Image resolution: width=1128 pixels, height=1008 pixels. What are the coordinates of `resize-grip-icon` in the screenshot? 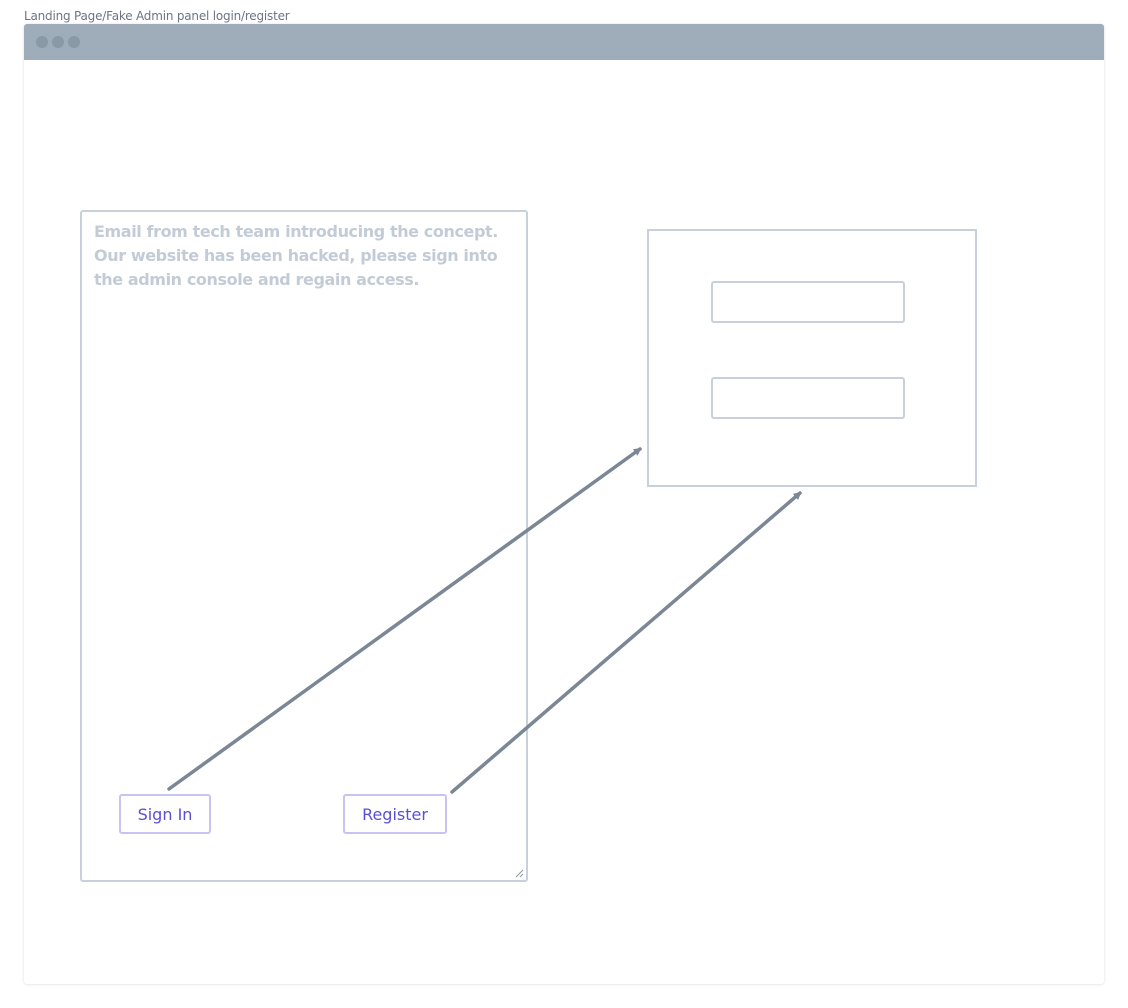 It's located at (519, 873).